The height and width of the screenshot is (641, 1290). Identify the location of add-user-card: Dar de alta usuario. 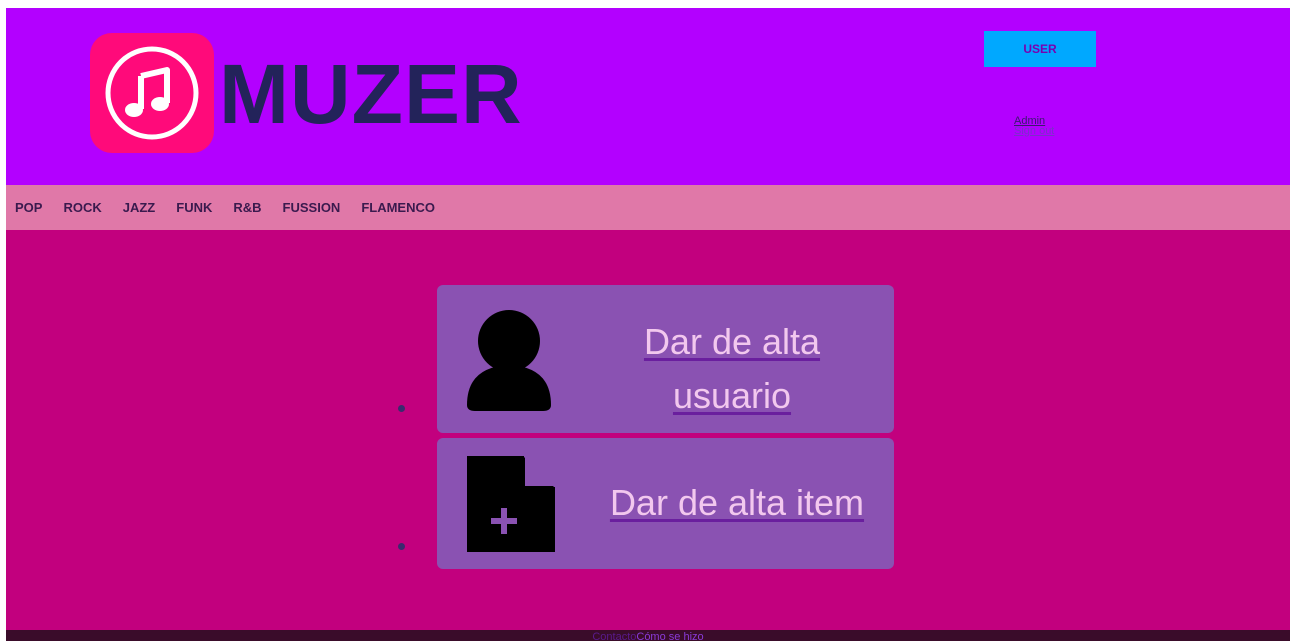
(665, 359).